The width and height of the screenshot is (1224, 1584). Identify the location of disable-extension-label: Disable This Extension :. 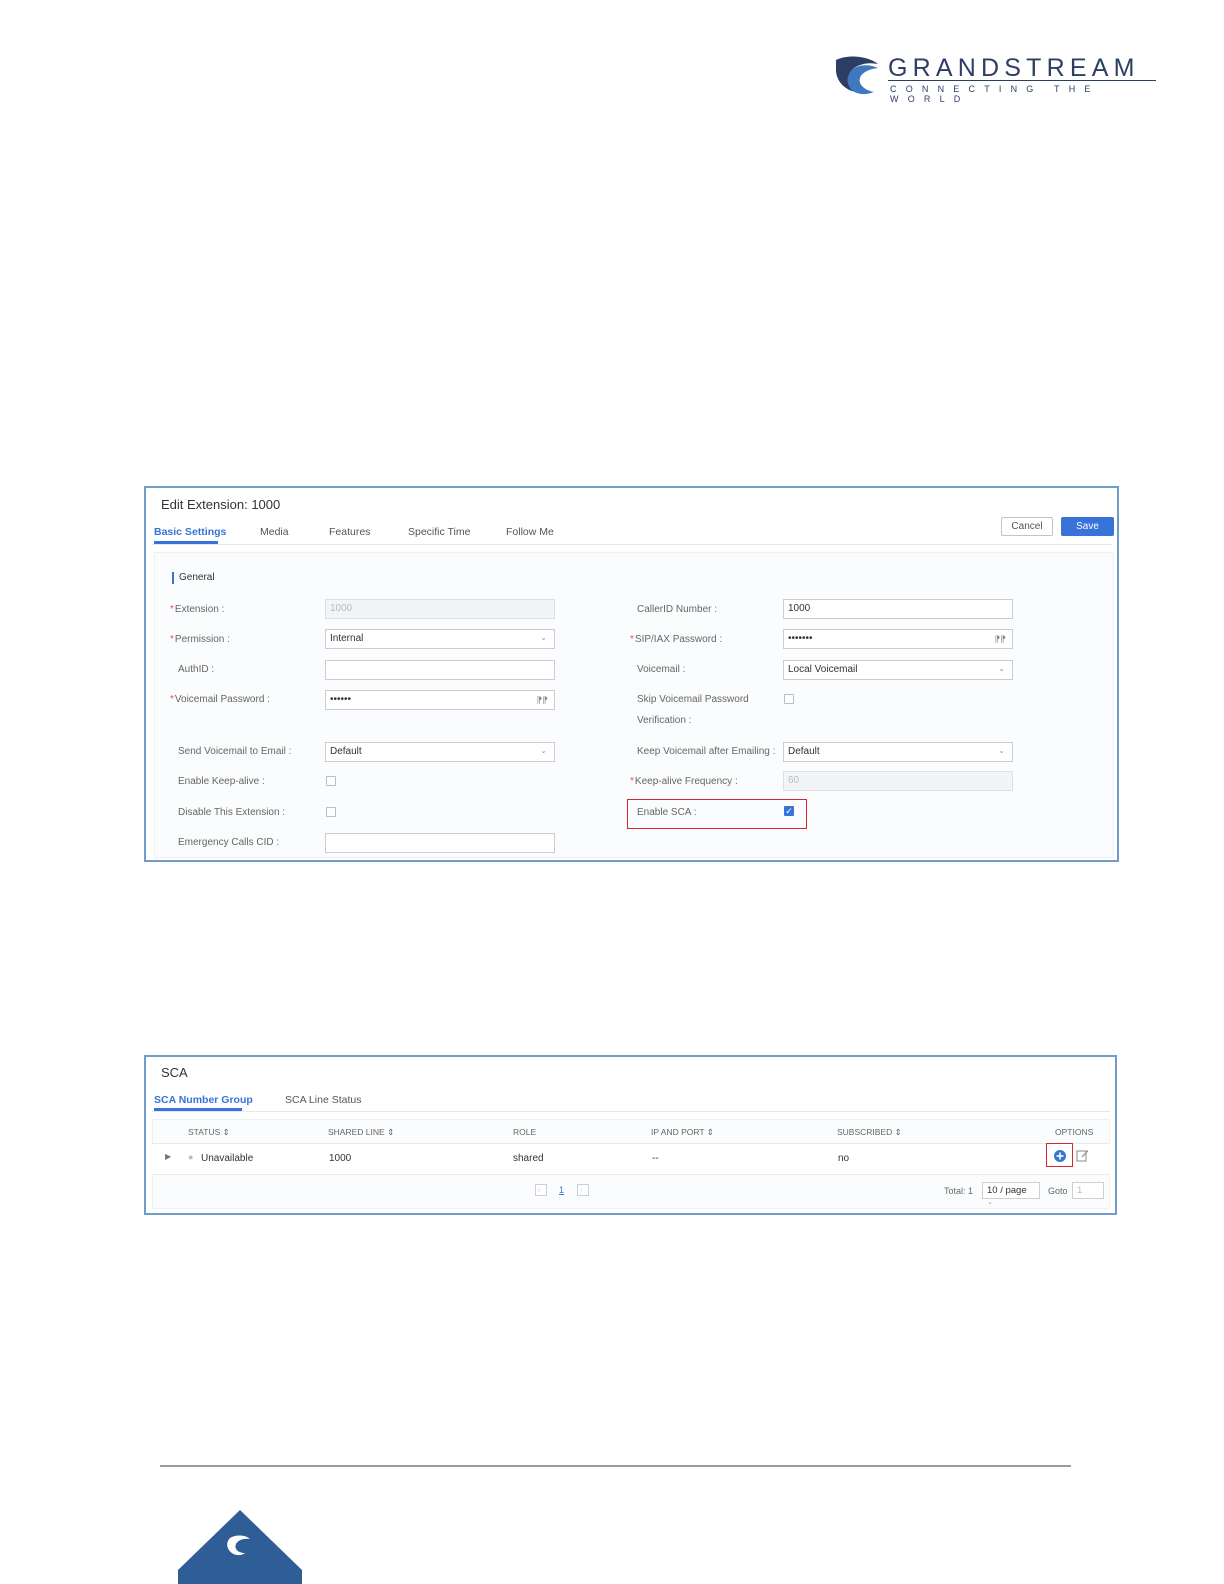
(232, 812).